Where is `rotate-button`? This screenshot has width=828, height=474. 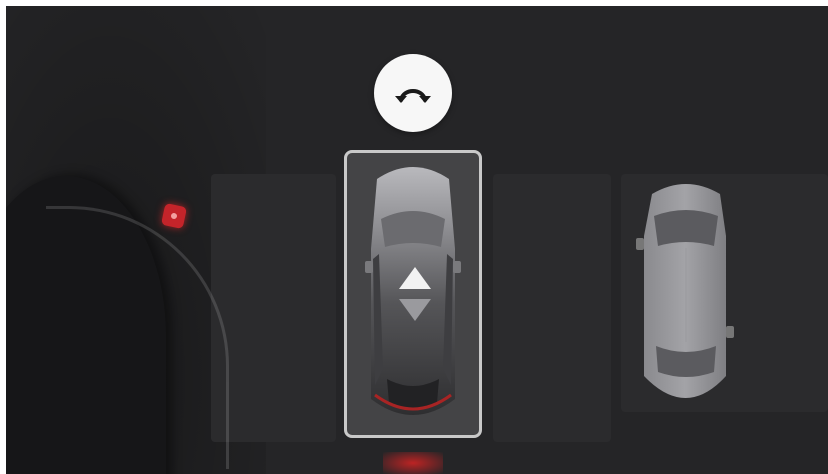
rotate-button is located at coordinates (413, 93).